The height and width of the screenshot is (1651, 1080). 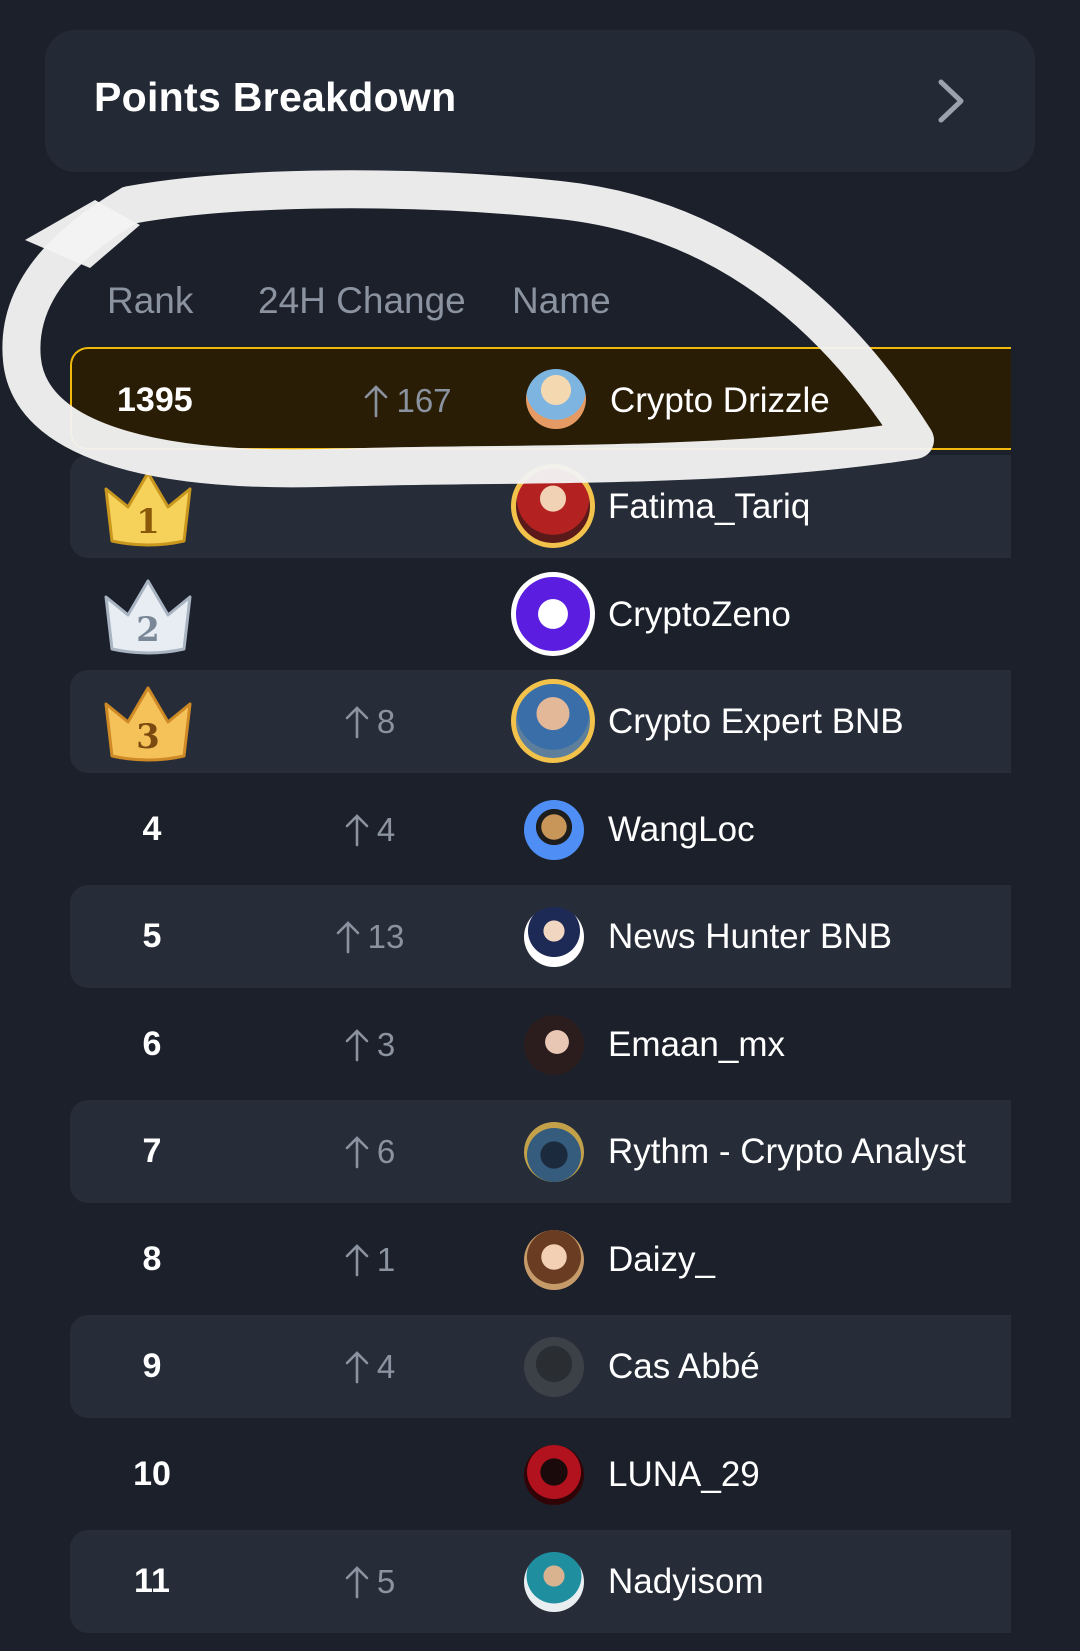 I want to click on change-cell: 13, so click(x=370, y=936).